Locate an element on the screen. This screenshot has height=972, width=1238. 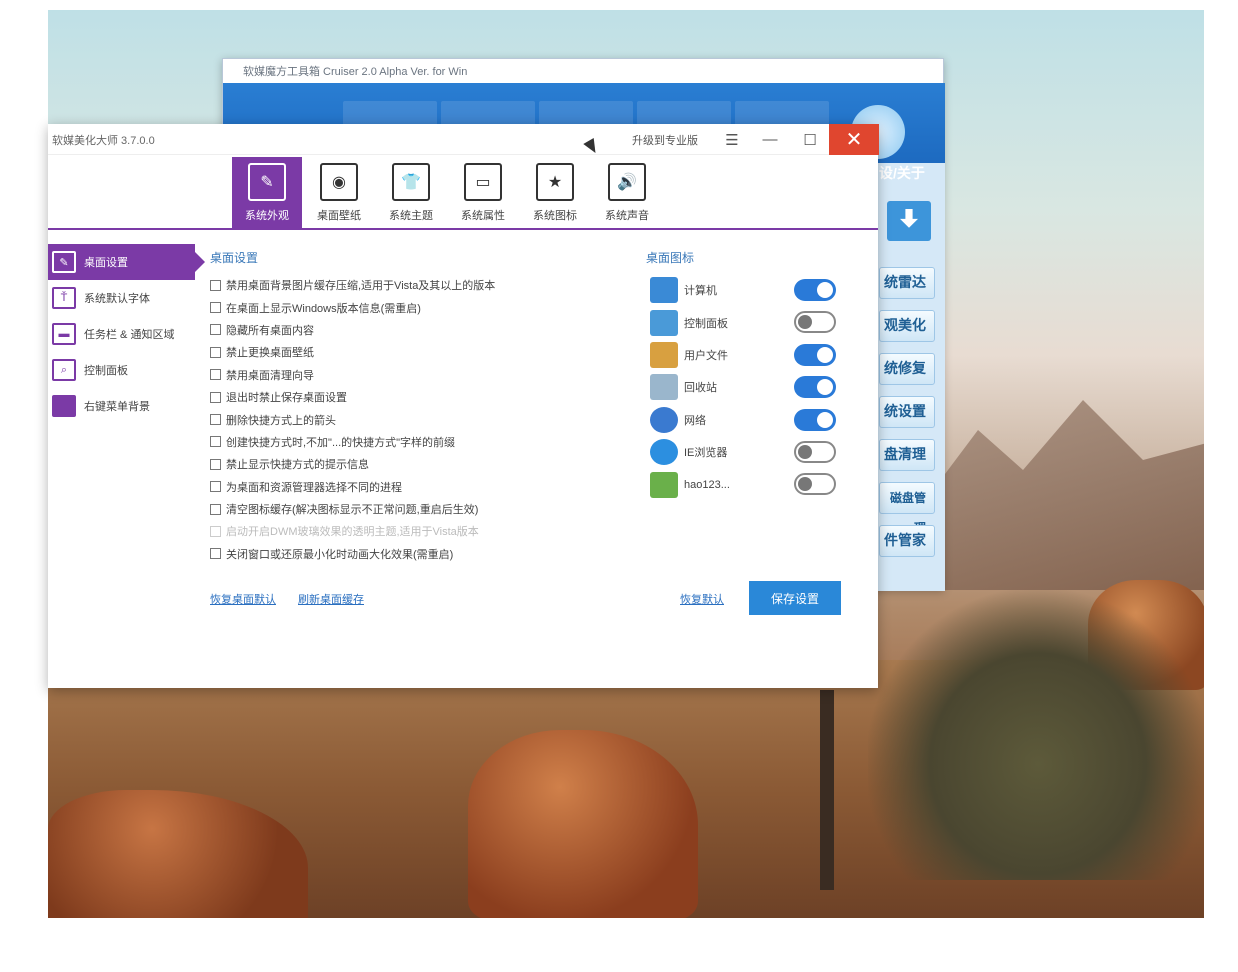
option-checkbox: 在桌面上显示Windows版本信息(需重启) is located at coordinates (420, 307).